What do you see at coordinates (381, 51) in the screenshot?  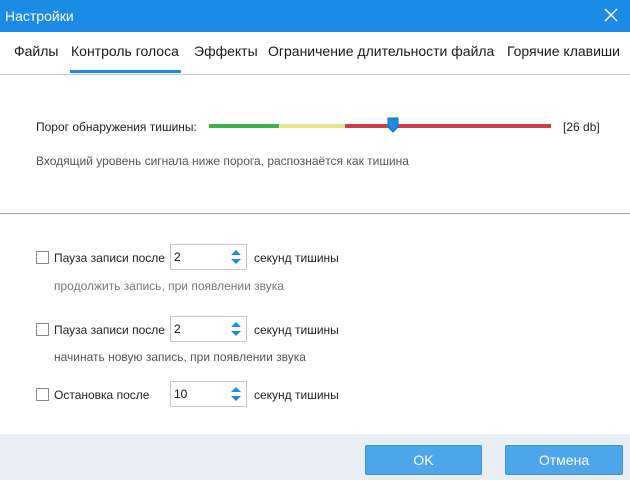 I see `tab-file-duration-limit: Ограничение длительности файла` at bounding box center [381, 51].